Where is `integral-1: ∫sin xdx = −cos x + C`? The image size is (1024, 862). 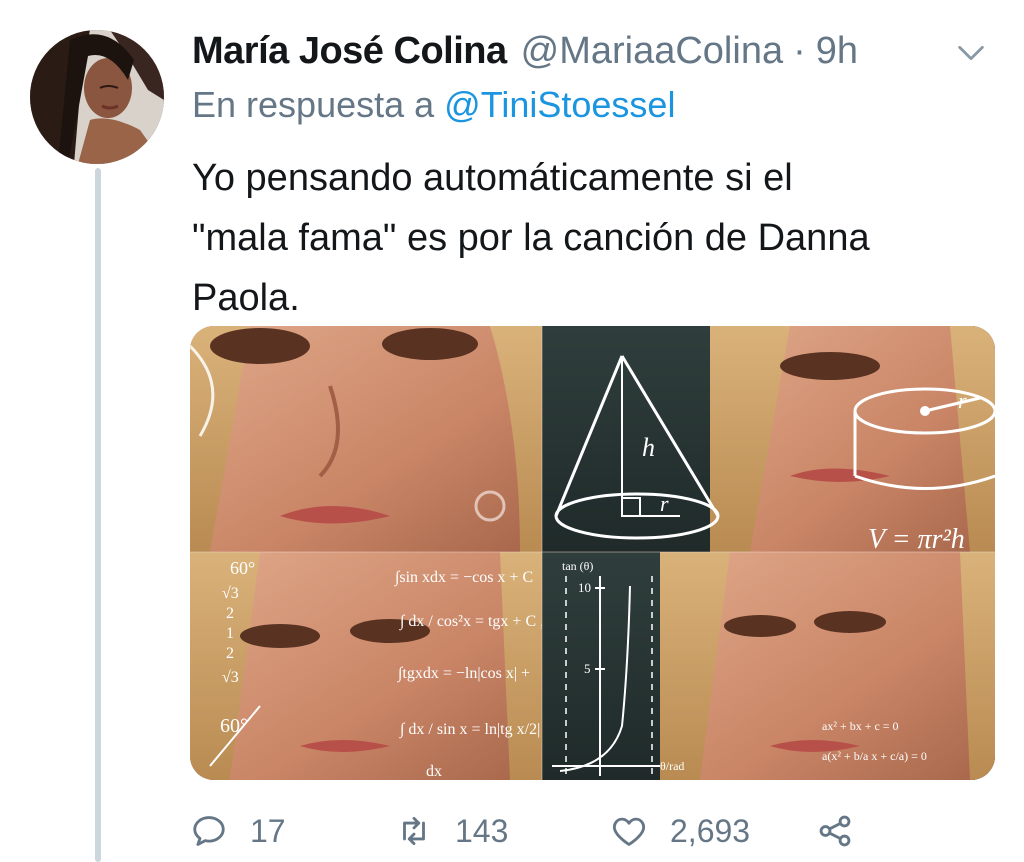
integral-1: ∫sin xdx = −cos x + C is located at coordinates (463, 578).